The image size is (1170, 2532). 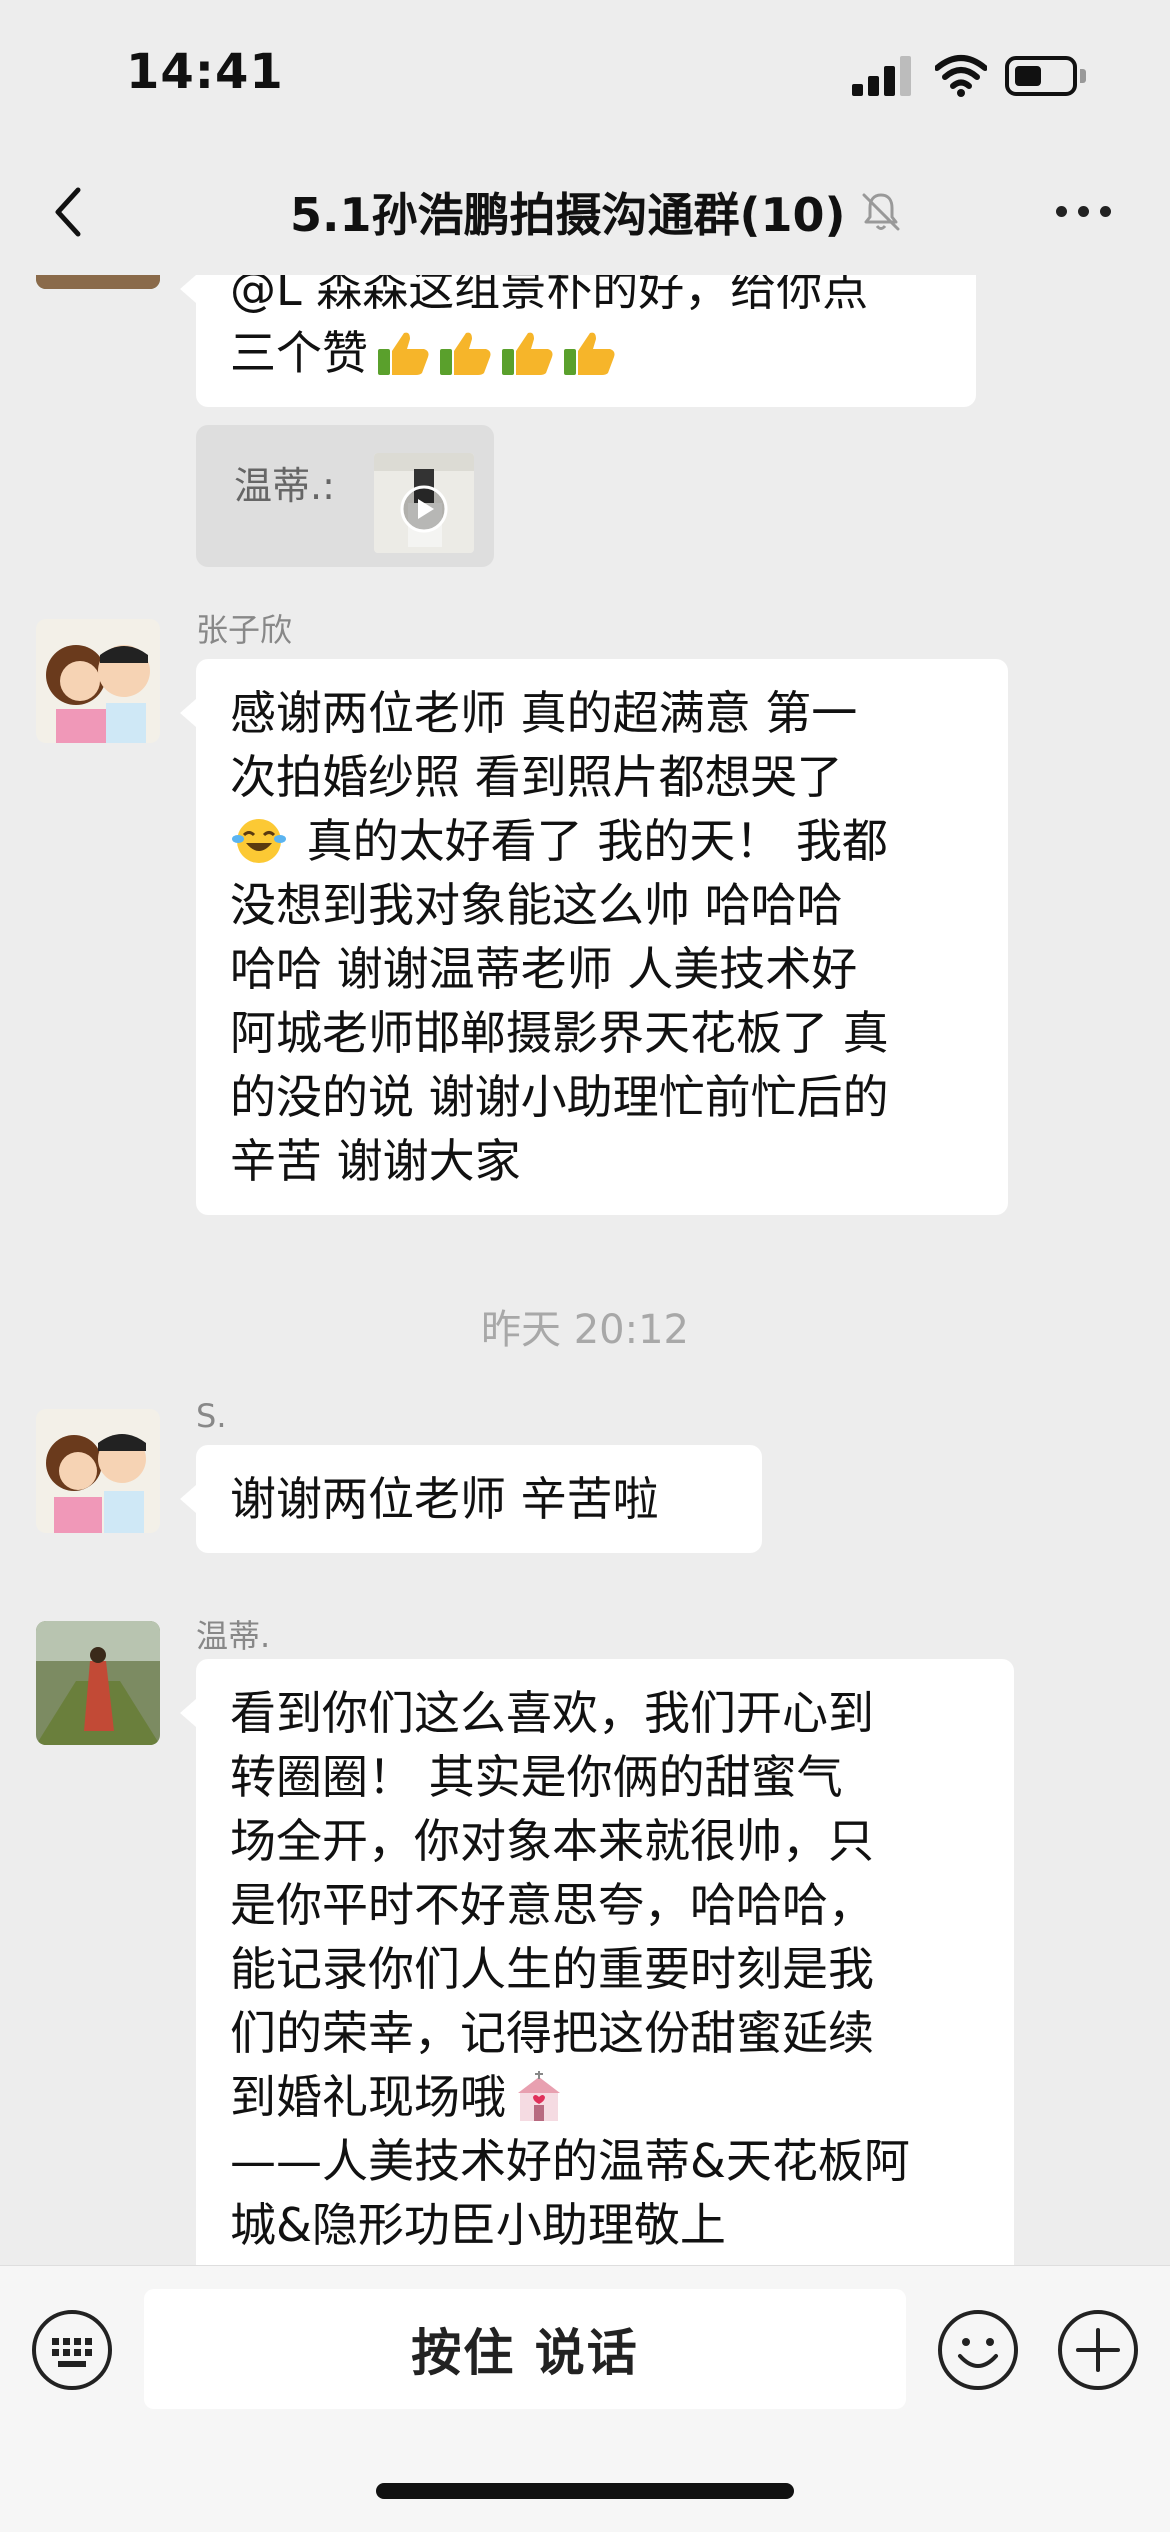 What do you see at coordinates (72, 2350) in the screenshot?
I see `keyboard-icon` at bounding box center [72, 2350].